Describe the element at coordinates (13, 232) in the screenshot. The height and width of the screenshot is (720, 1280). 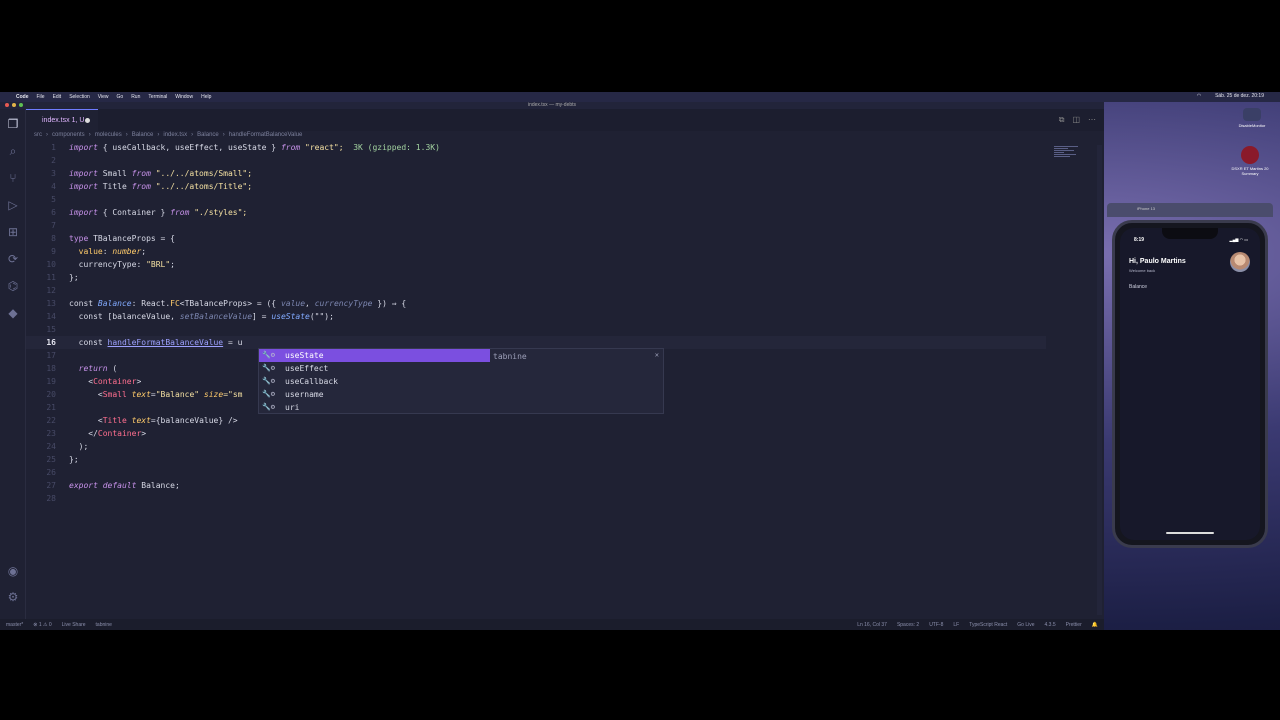
I see `extensions-icon: ⊞` at that location.